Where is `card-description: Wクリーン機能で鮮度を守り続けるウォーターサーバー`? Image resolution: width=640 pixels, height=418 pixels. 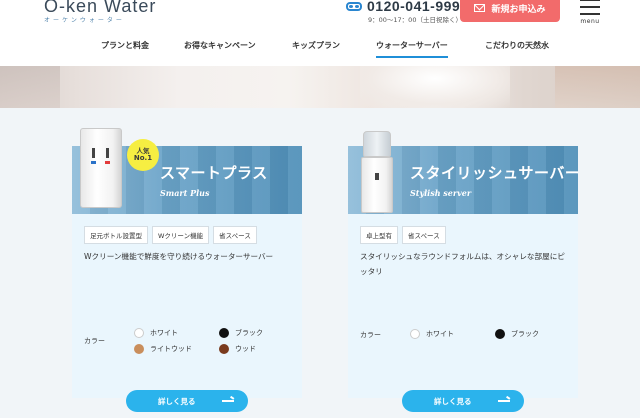 card-description: Wクリーン機能で鮮度を守り続けるウォーターサーバー is located at coordinates (179, 256).